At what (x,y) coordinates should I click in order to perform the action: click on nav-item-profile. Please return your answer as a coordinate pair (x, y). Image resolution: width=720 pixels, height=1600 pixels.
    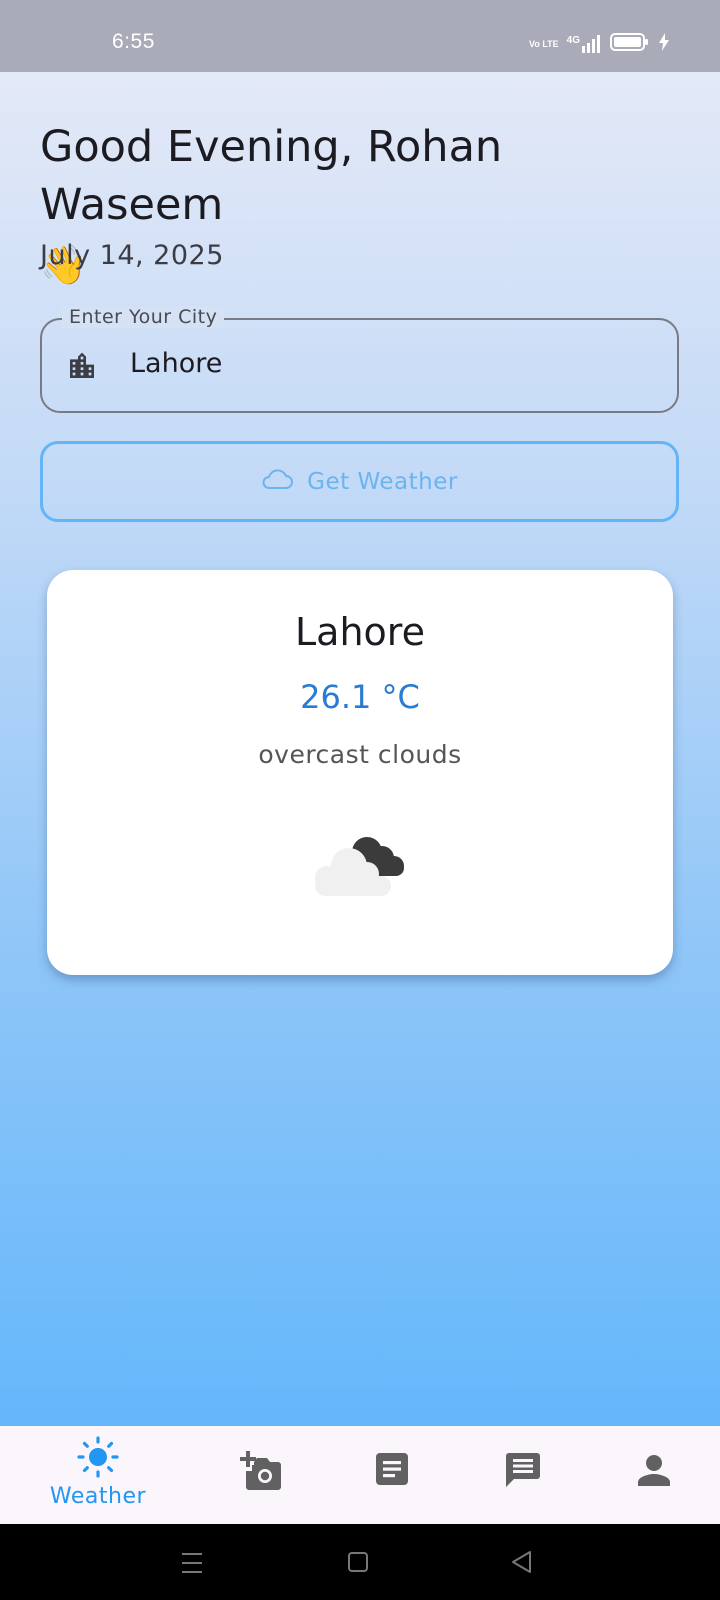
    Looking at the image, I should click on (654, 1475).